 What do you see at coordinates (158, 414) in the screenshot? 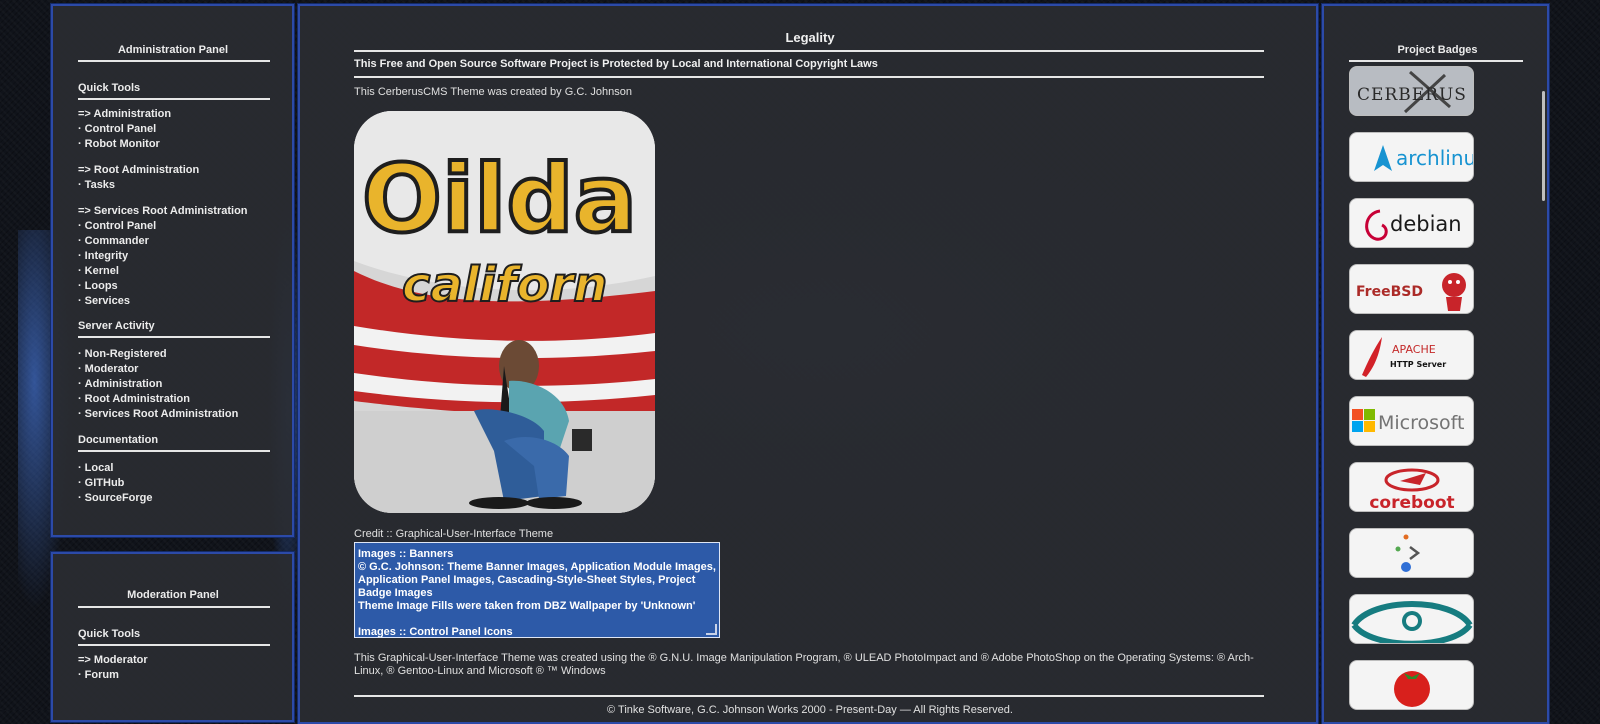
I see `nav-link-services-root-administration: · Services Root Administration` at bounding box center [158, 414].